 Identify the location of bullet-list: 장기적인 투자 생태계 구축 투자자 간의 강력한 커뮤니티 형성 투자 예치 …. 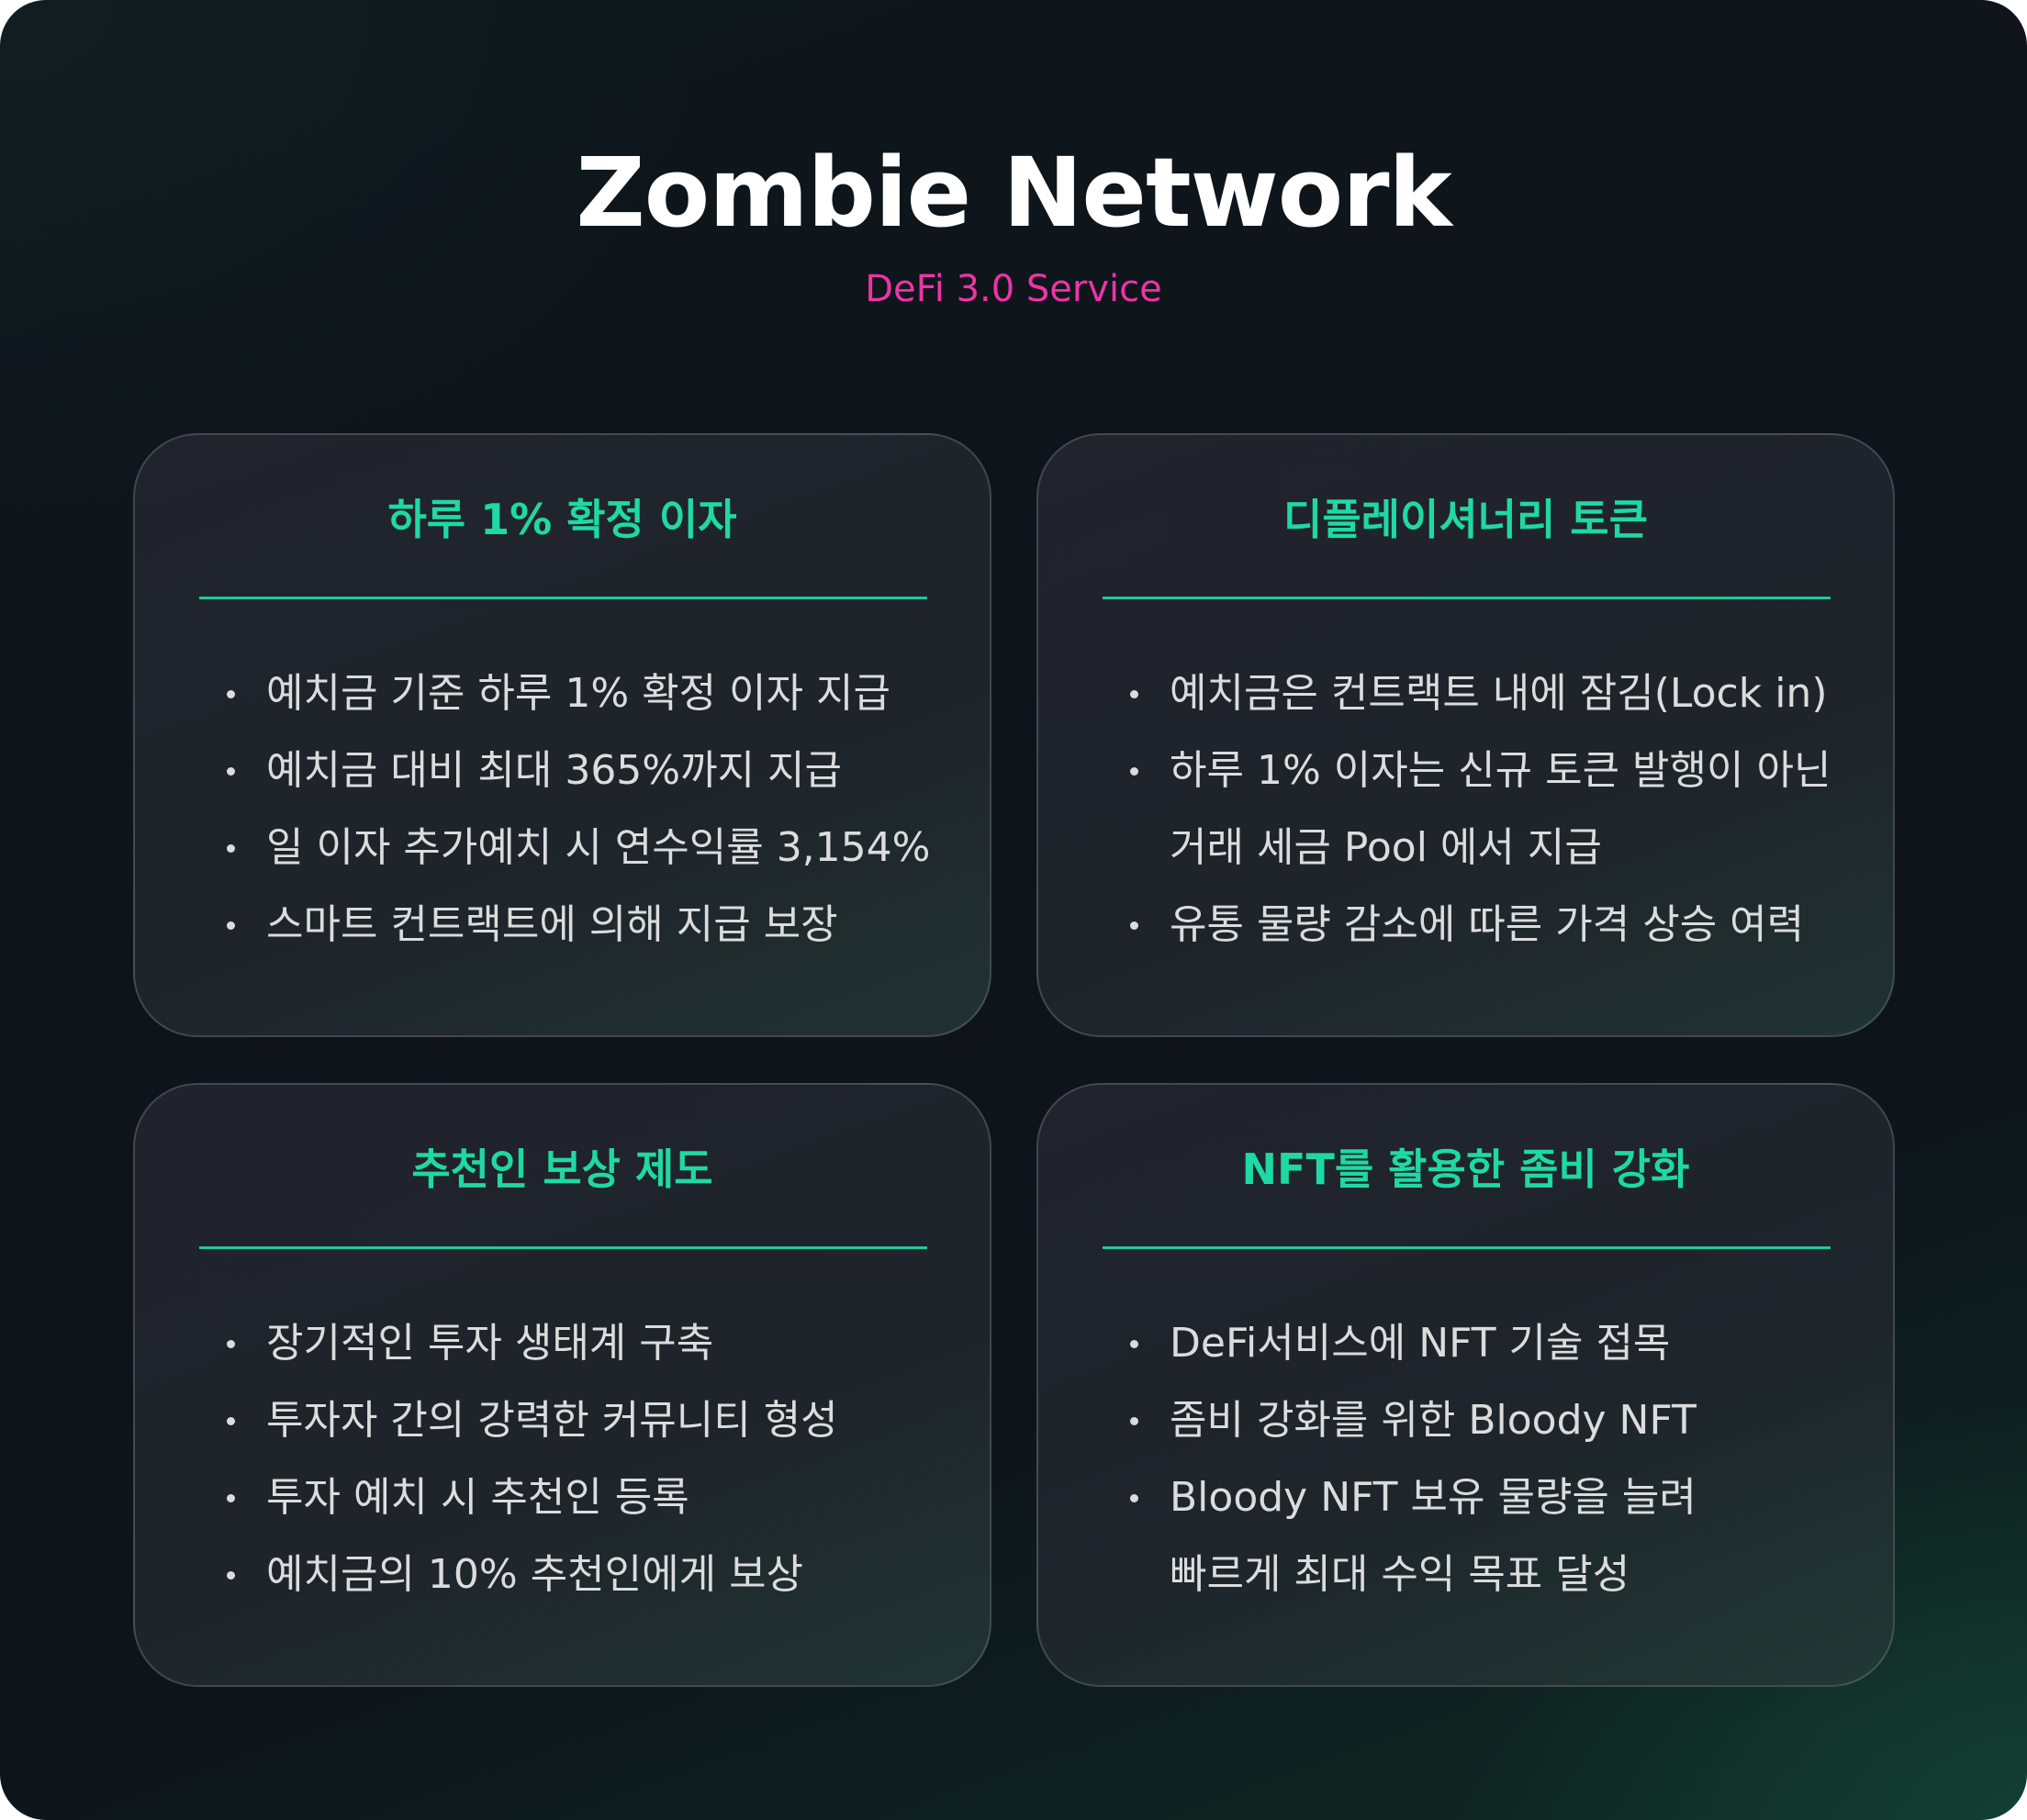
(562, 1459).